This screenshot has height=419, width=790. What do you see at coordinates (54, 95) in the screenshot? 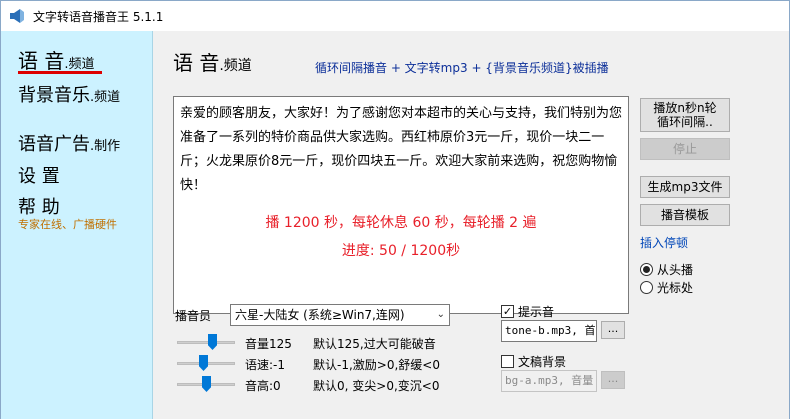
I see `sidebar-item-label: 背景音乐` at bounding box center [54, 95].